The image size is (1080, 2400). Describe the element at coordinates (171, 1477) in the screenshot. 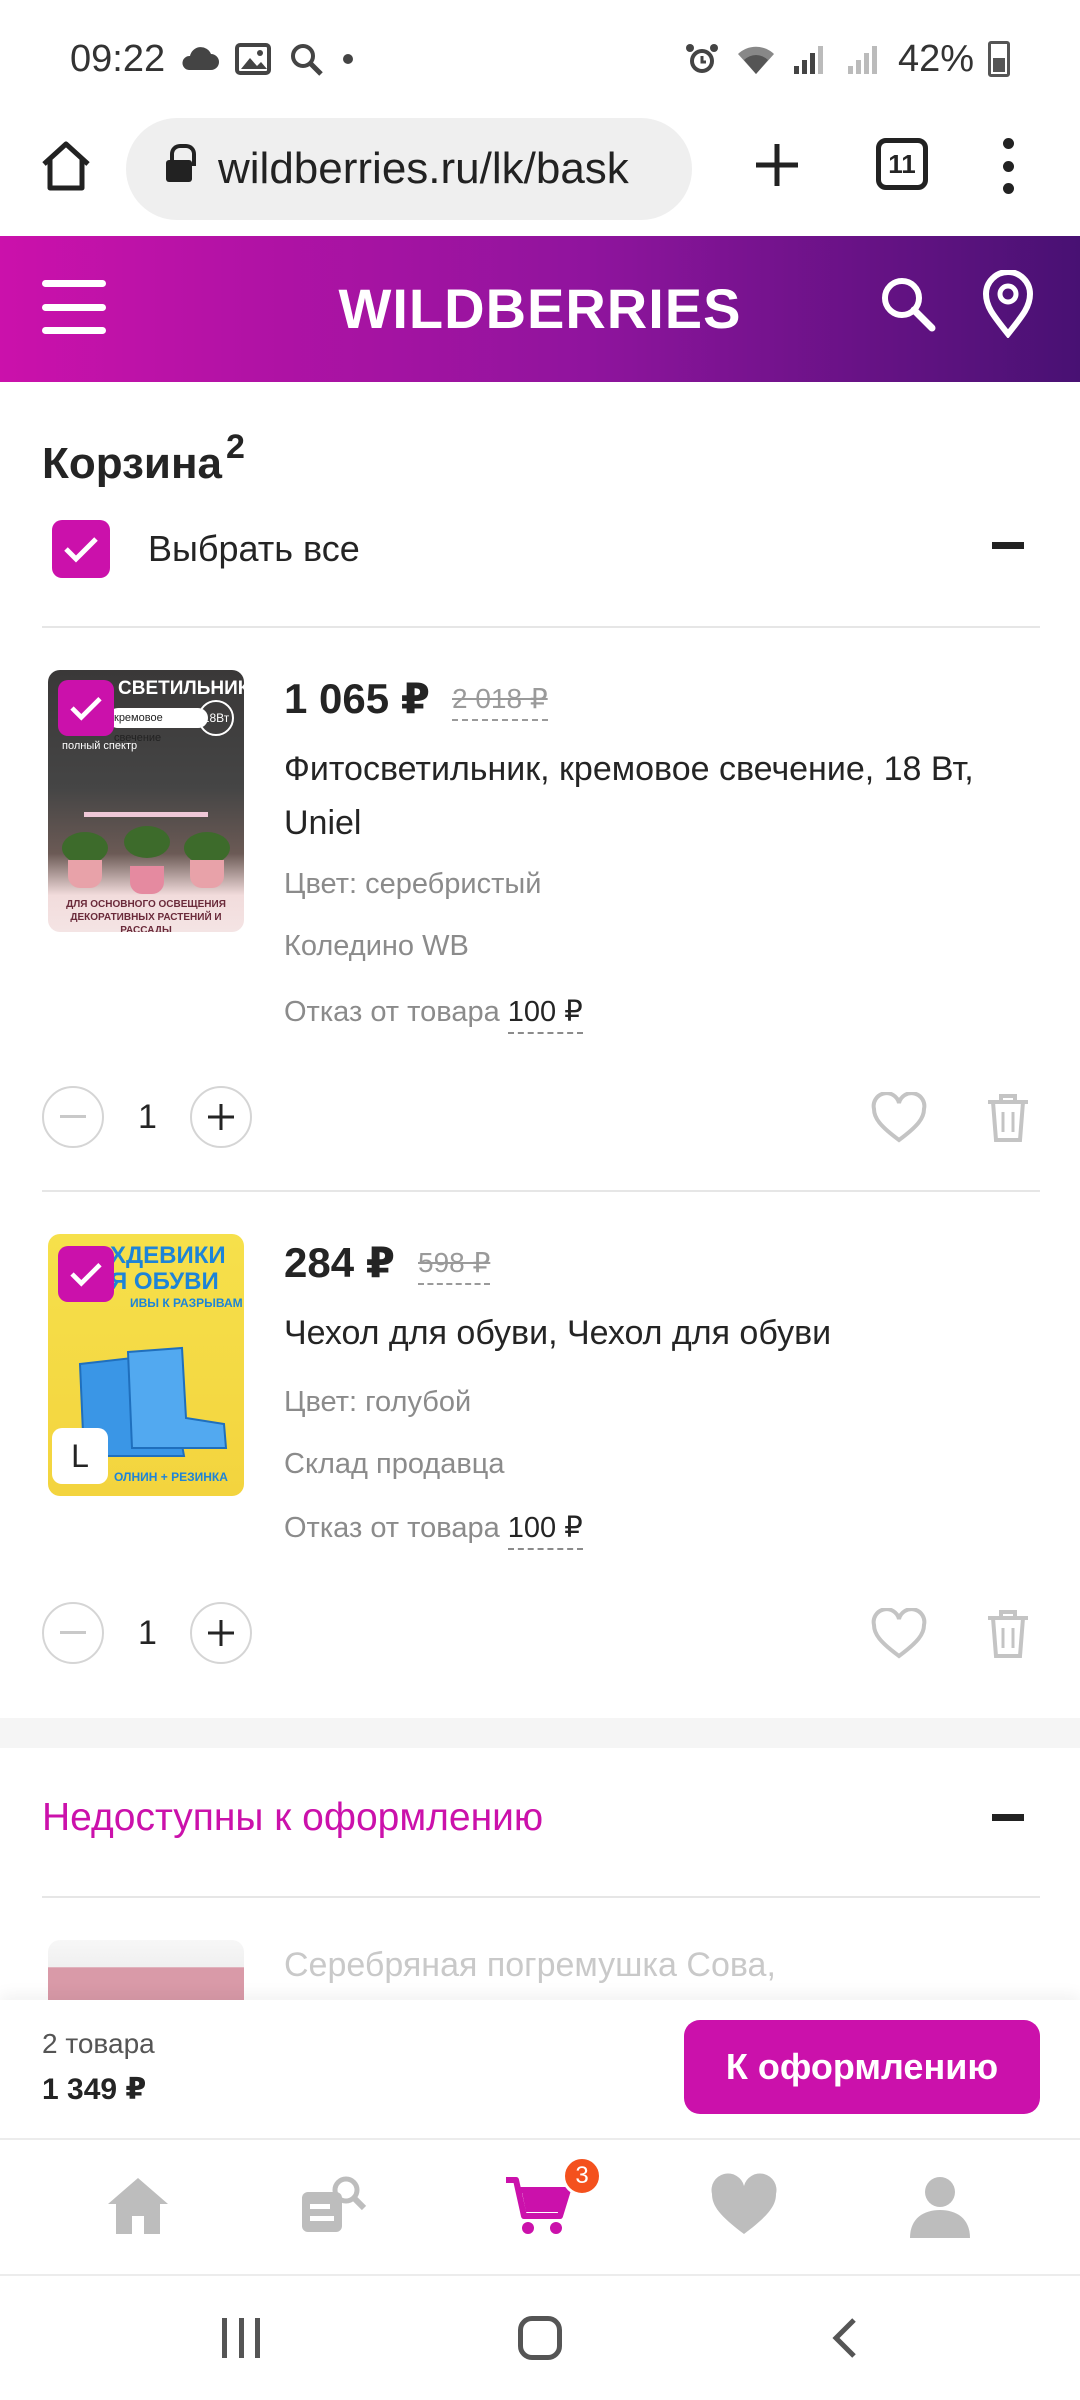

I see `image-caption: ОЛНИН + РЕЗИНКА` at that location.